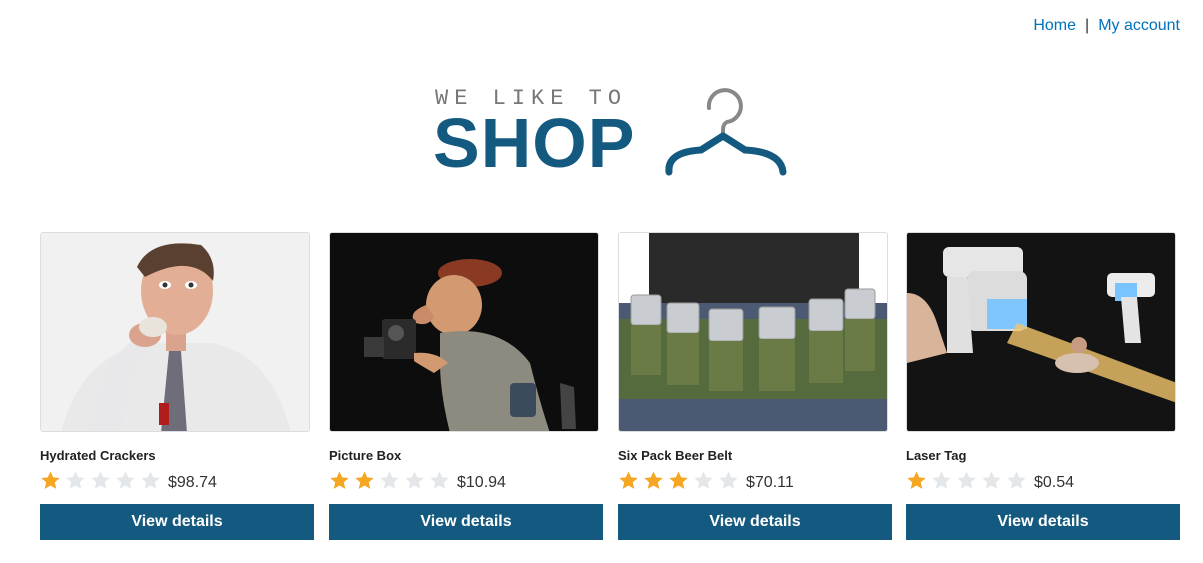 The image size is (1203, 563). I want to click on product-name: Laser Tag, so click(936, 455).